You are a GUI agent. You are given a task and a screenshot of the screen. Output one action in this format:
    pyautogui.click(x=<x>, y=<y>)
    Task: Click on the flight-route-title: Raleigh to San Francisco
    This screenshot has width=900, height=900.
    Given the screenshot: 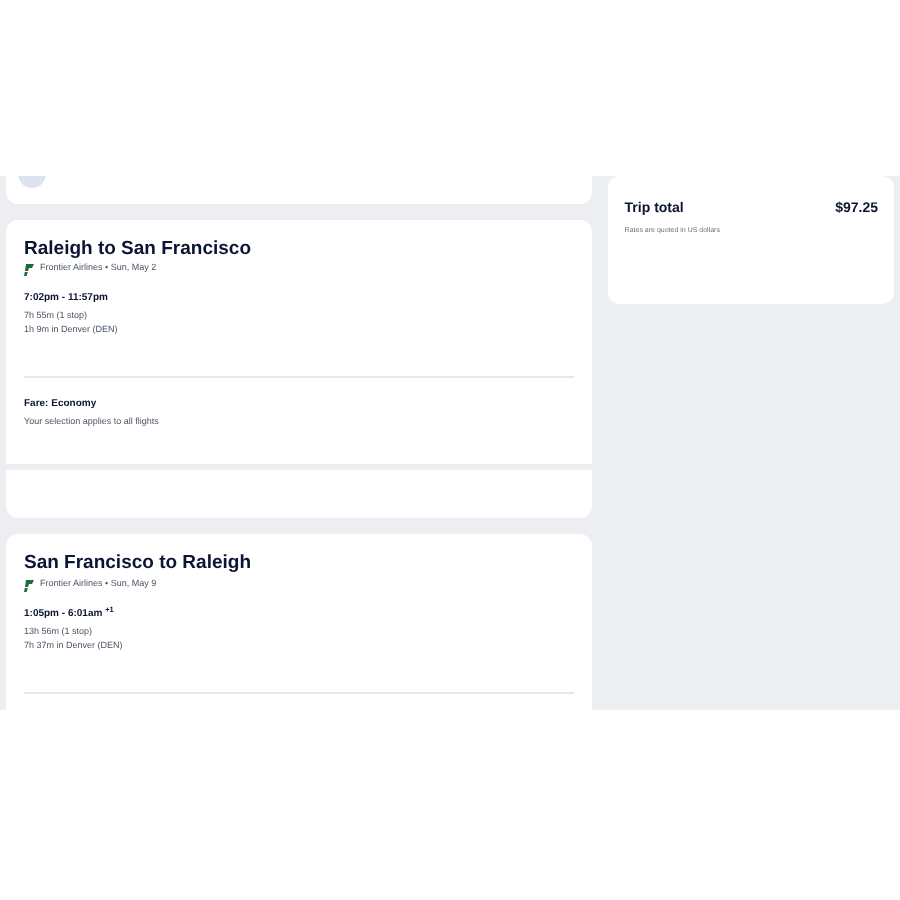 What is the action you would take?
    pyautogui.click(x=138, y=249)
    